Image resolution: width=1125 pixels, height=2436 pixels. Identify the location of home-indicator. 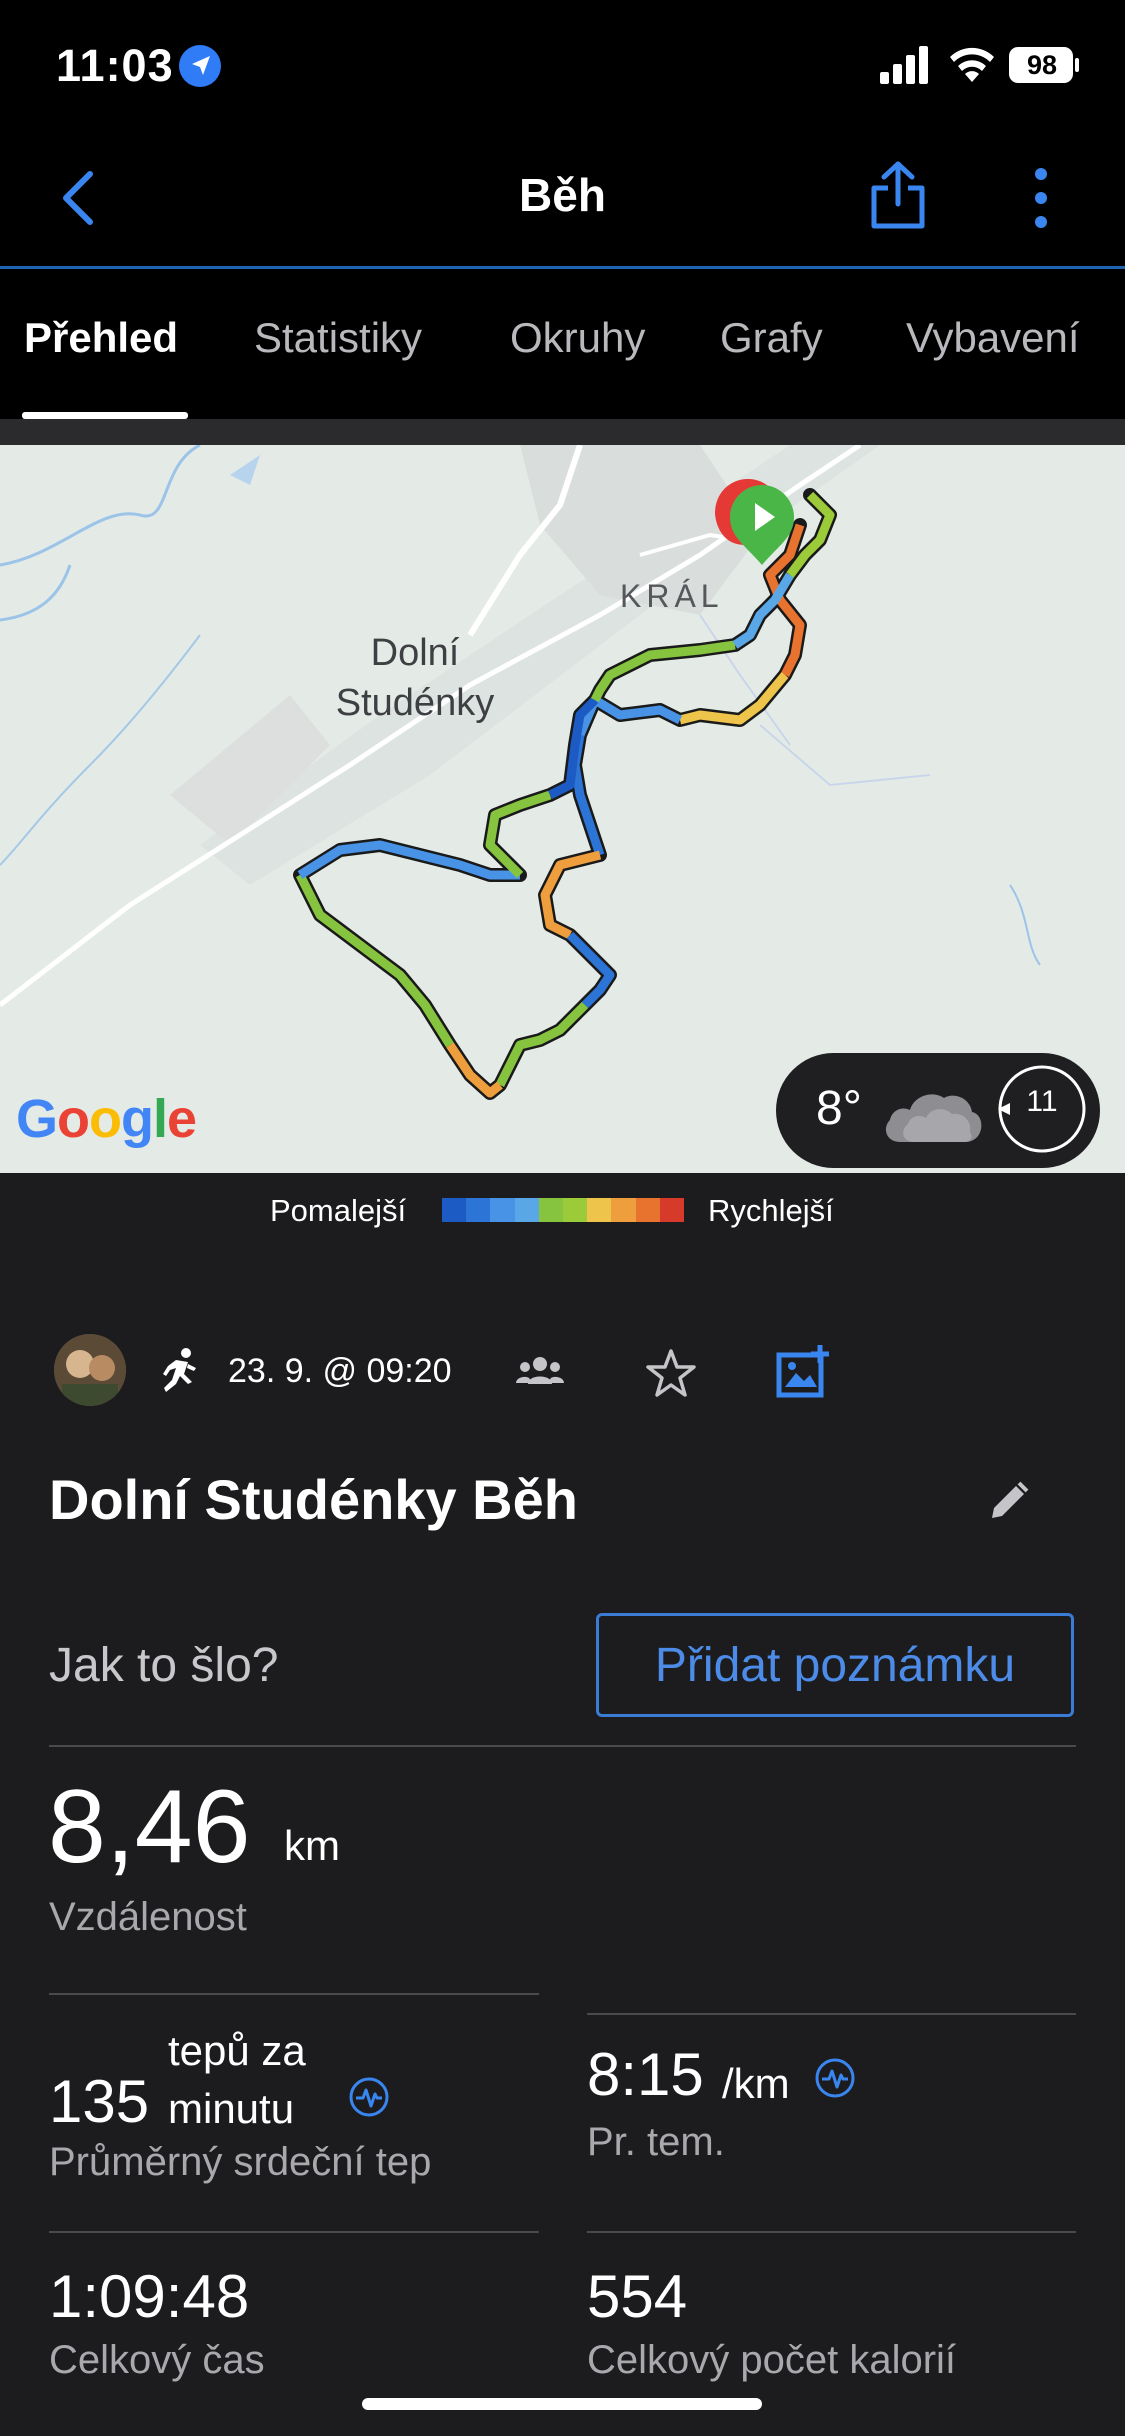
(562, 2404).